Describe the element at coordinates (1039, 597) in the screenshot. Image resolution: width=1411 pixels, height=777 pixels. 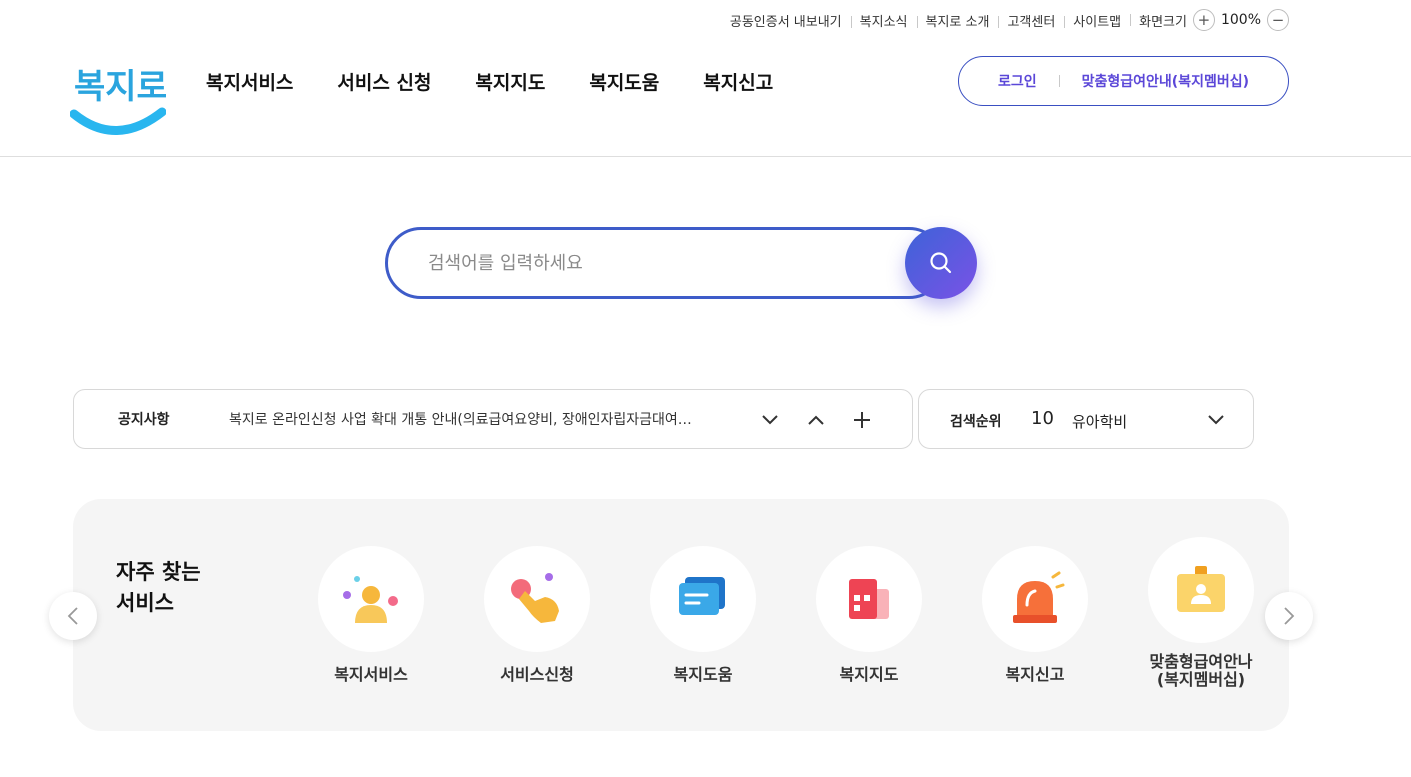
I see `siren-icon` at that location.